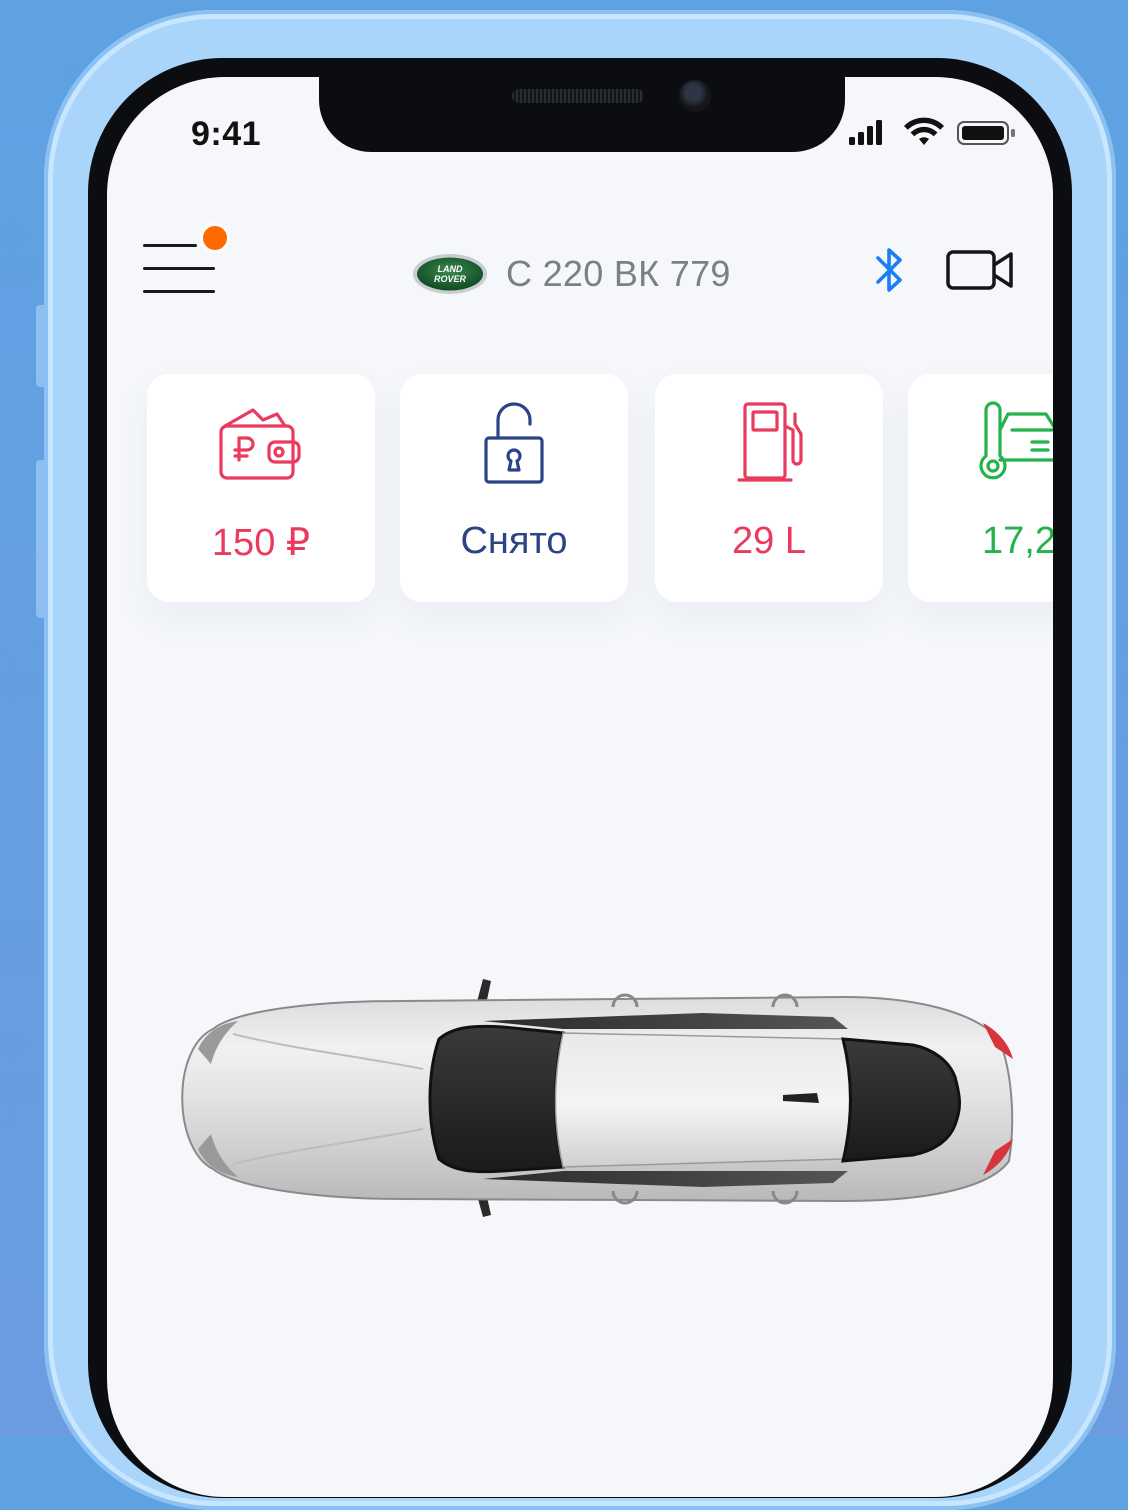 This screenshot has height=1510, width=1128. I want to click on battery-icon, so click(986, 133).